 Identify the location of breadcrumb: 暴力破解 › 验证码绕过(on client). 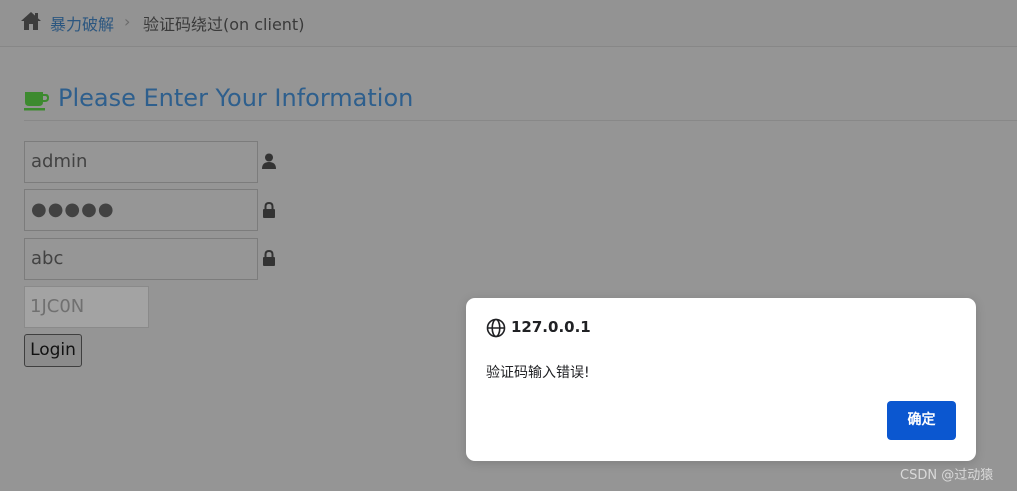
(508, 23).